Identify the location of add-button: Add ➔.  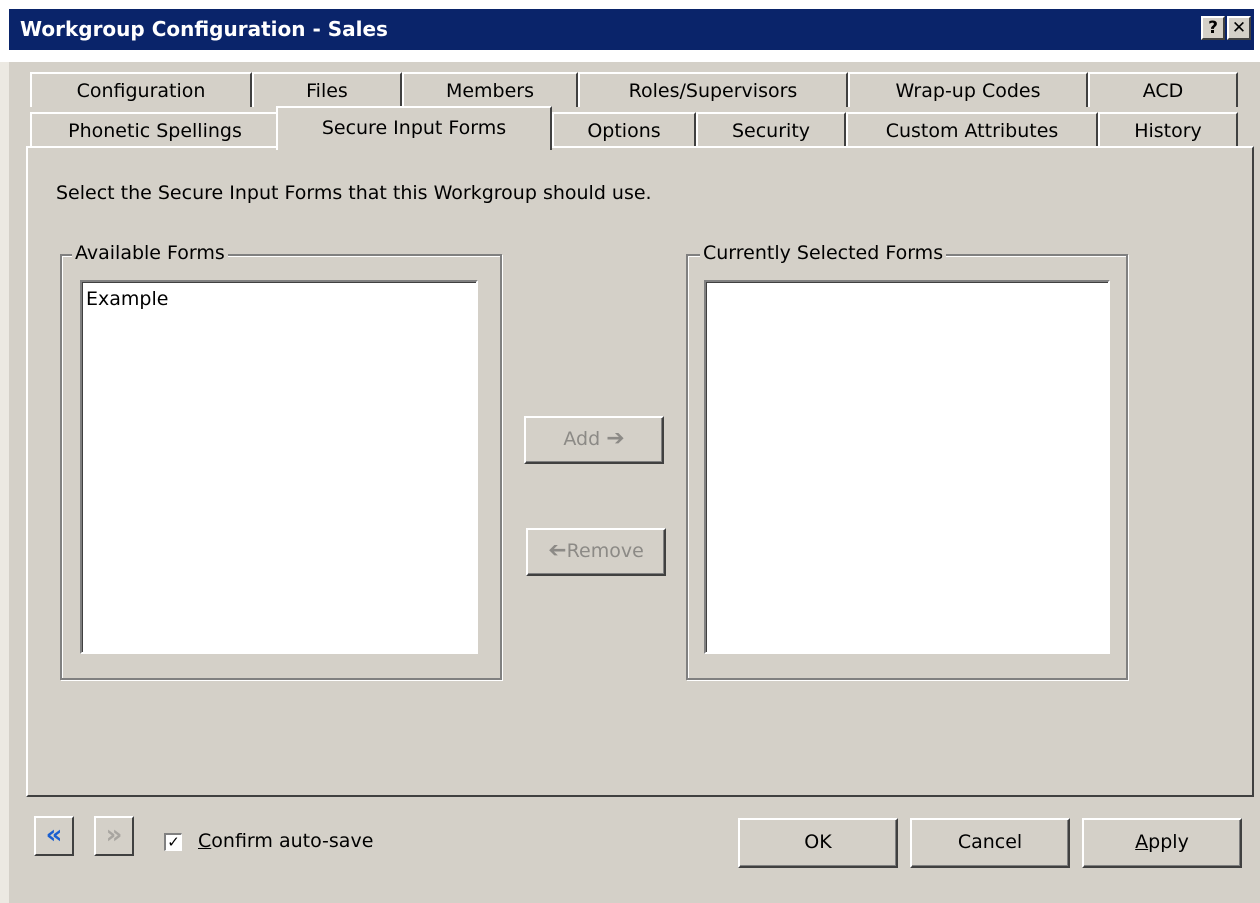
(594, 440).